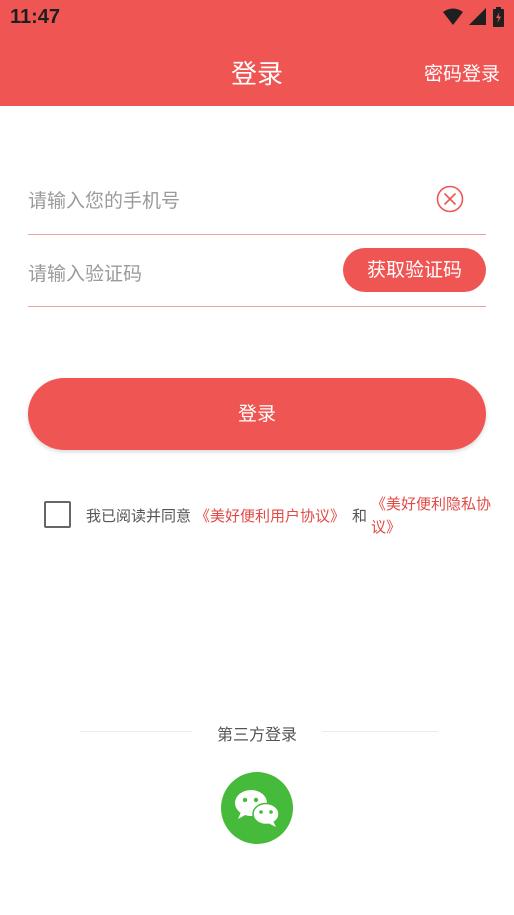 The width and height of the screenshot is (514, 915). What do you see at coordinates (270, 515) in the screenshot?
I see `user-agreement-link: 《美好便利用户协议》` at bounding box center [270, 515].